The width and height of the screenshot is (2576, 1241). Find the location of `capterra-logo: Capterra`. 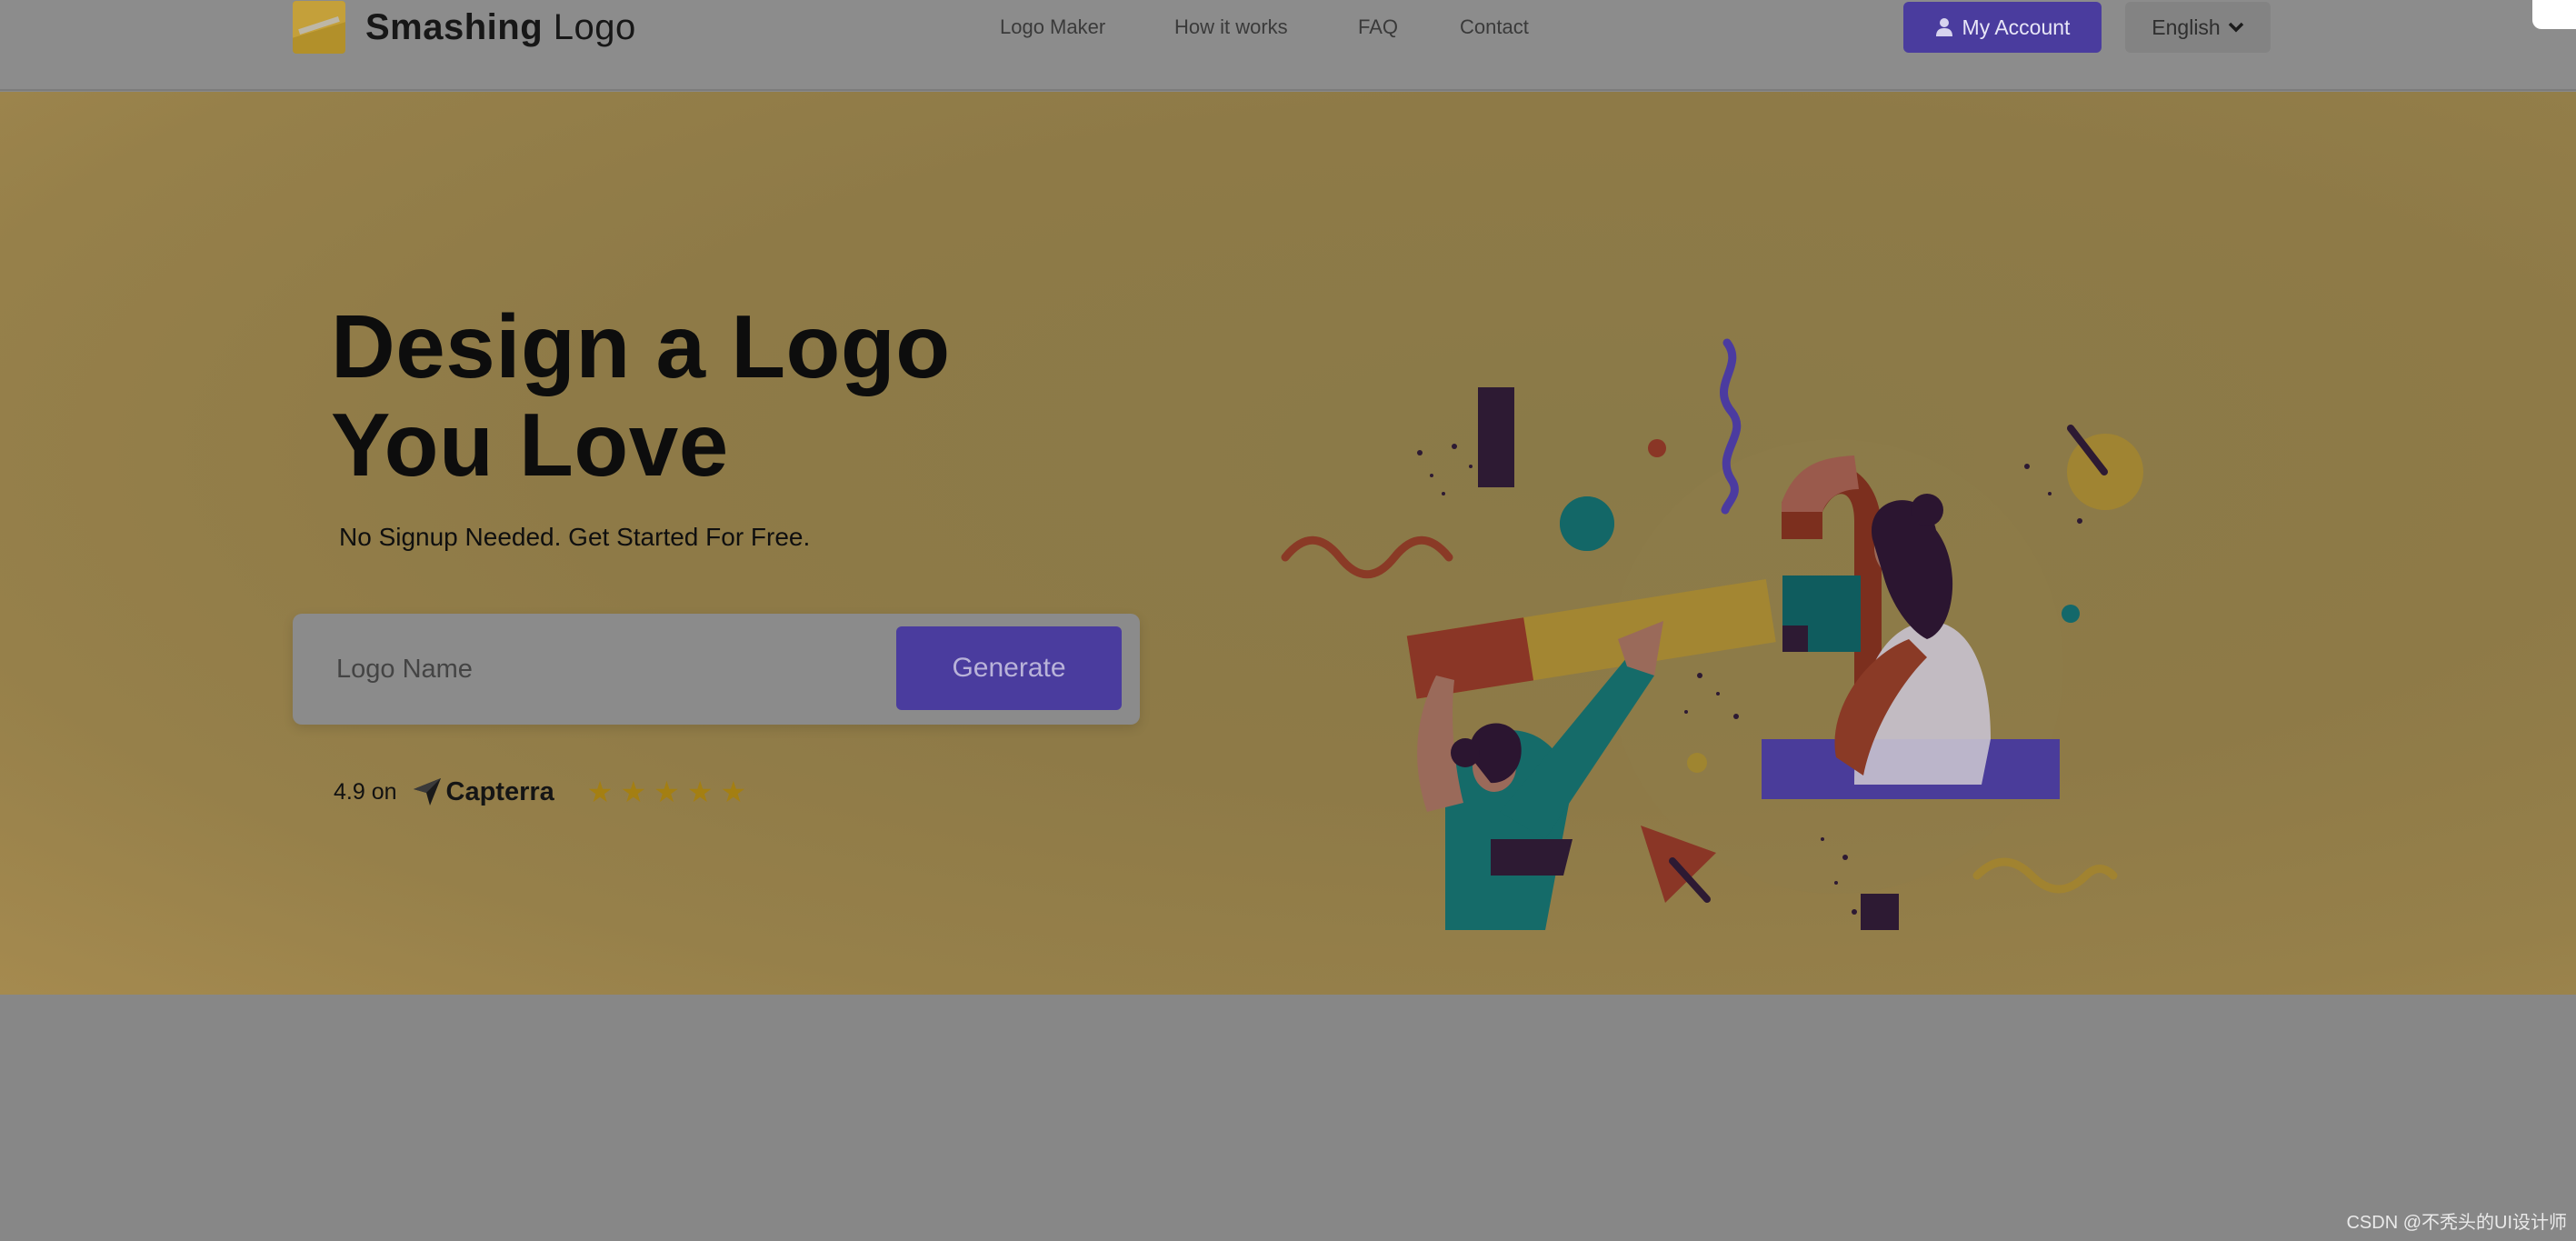

capterra-logo: Capterra is located at coordinates (483, 791).